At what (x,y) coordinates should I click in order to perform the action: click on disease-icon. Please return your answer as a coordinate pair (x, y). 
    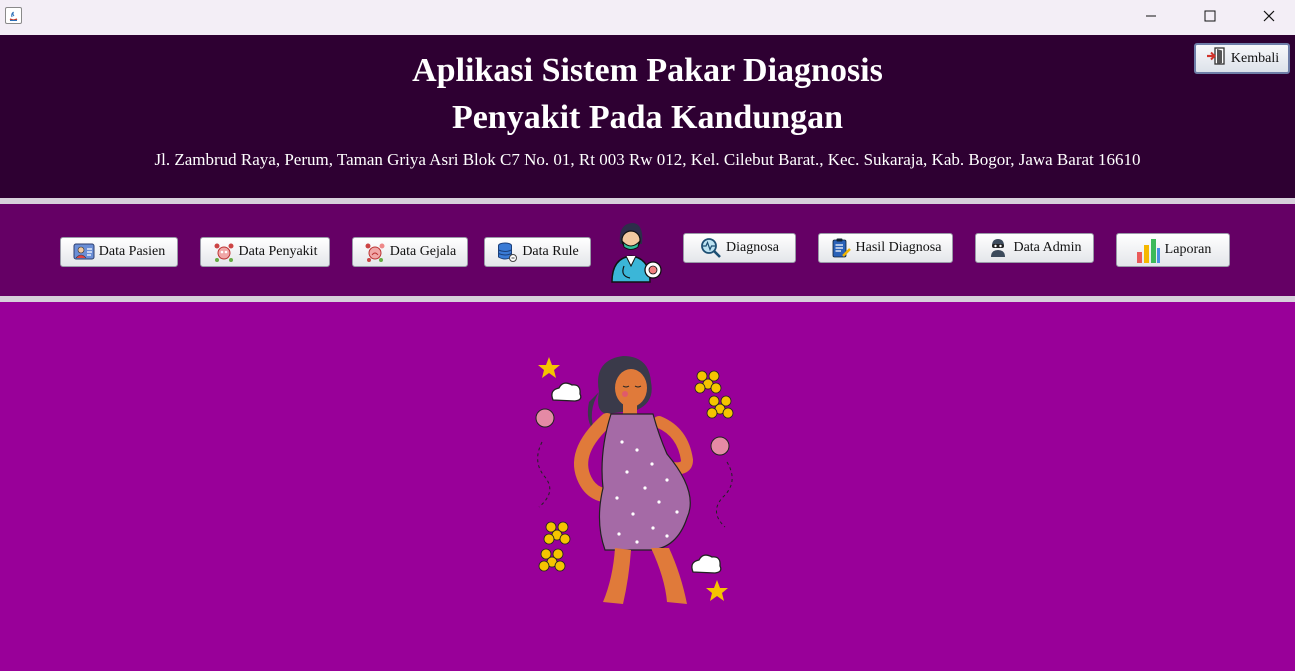
    Looking at the image, I should click on (224, 252).